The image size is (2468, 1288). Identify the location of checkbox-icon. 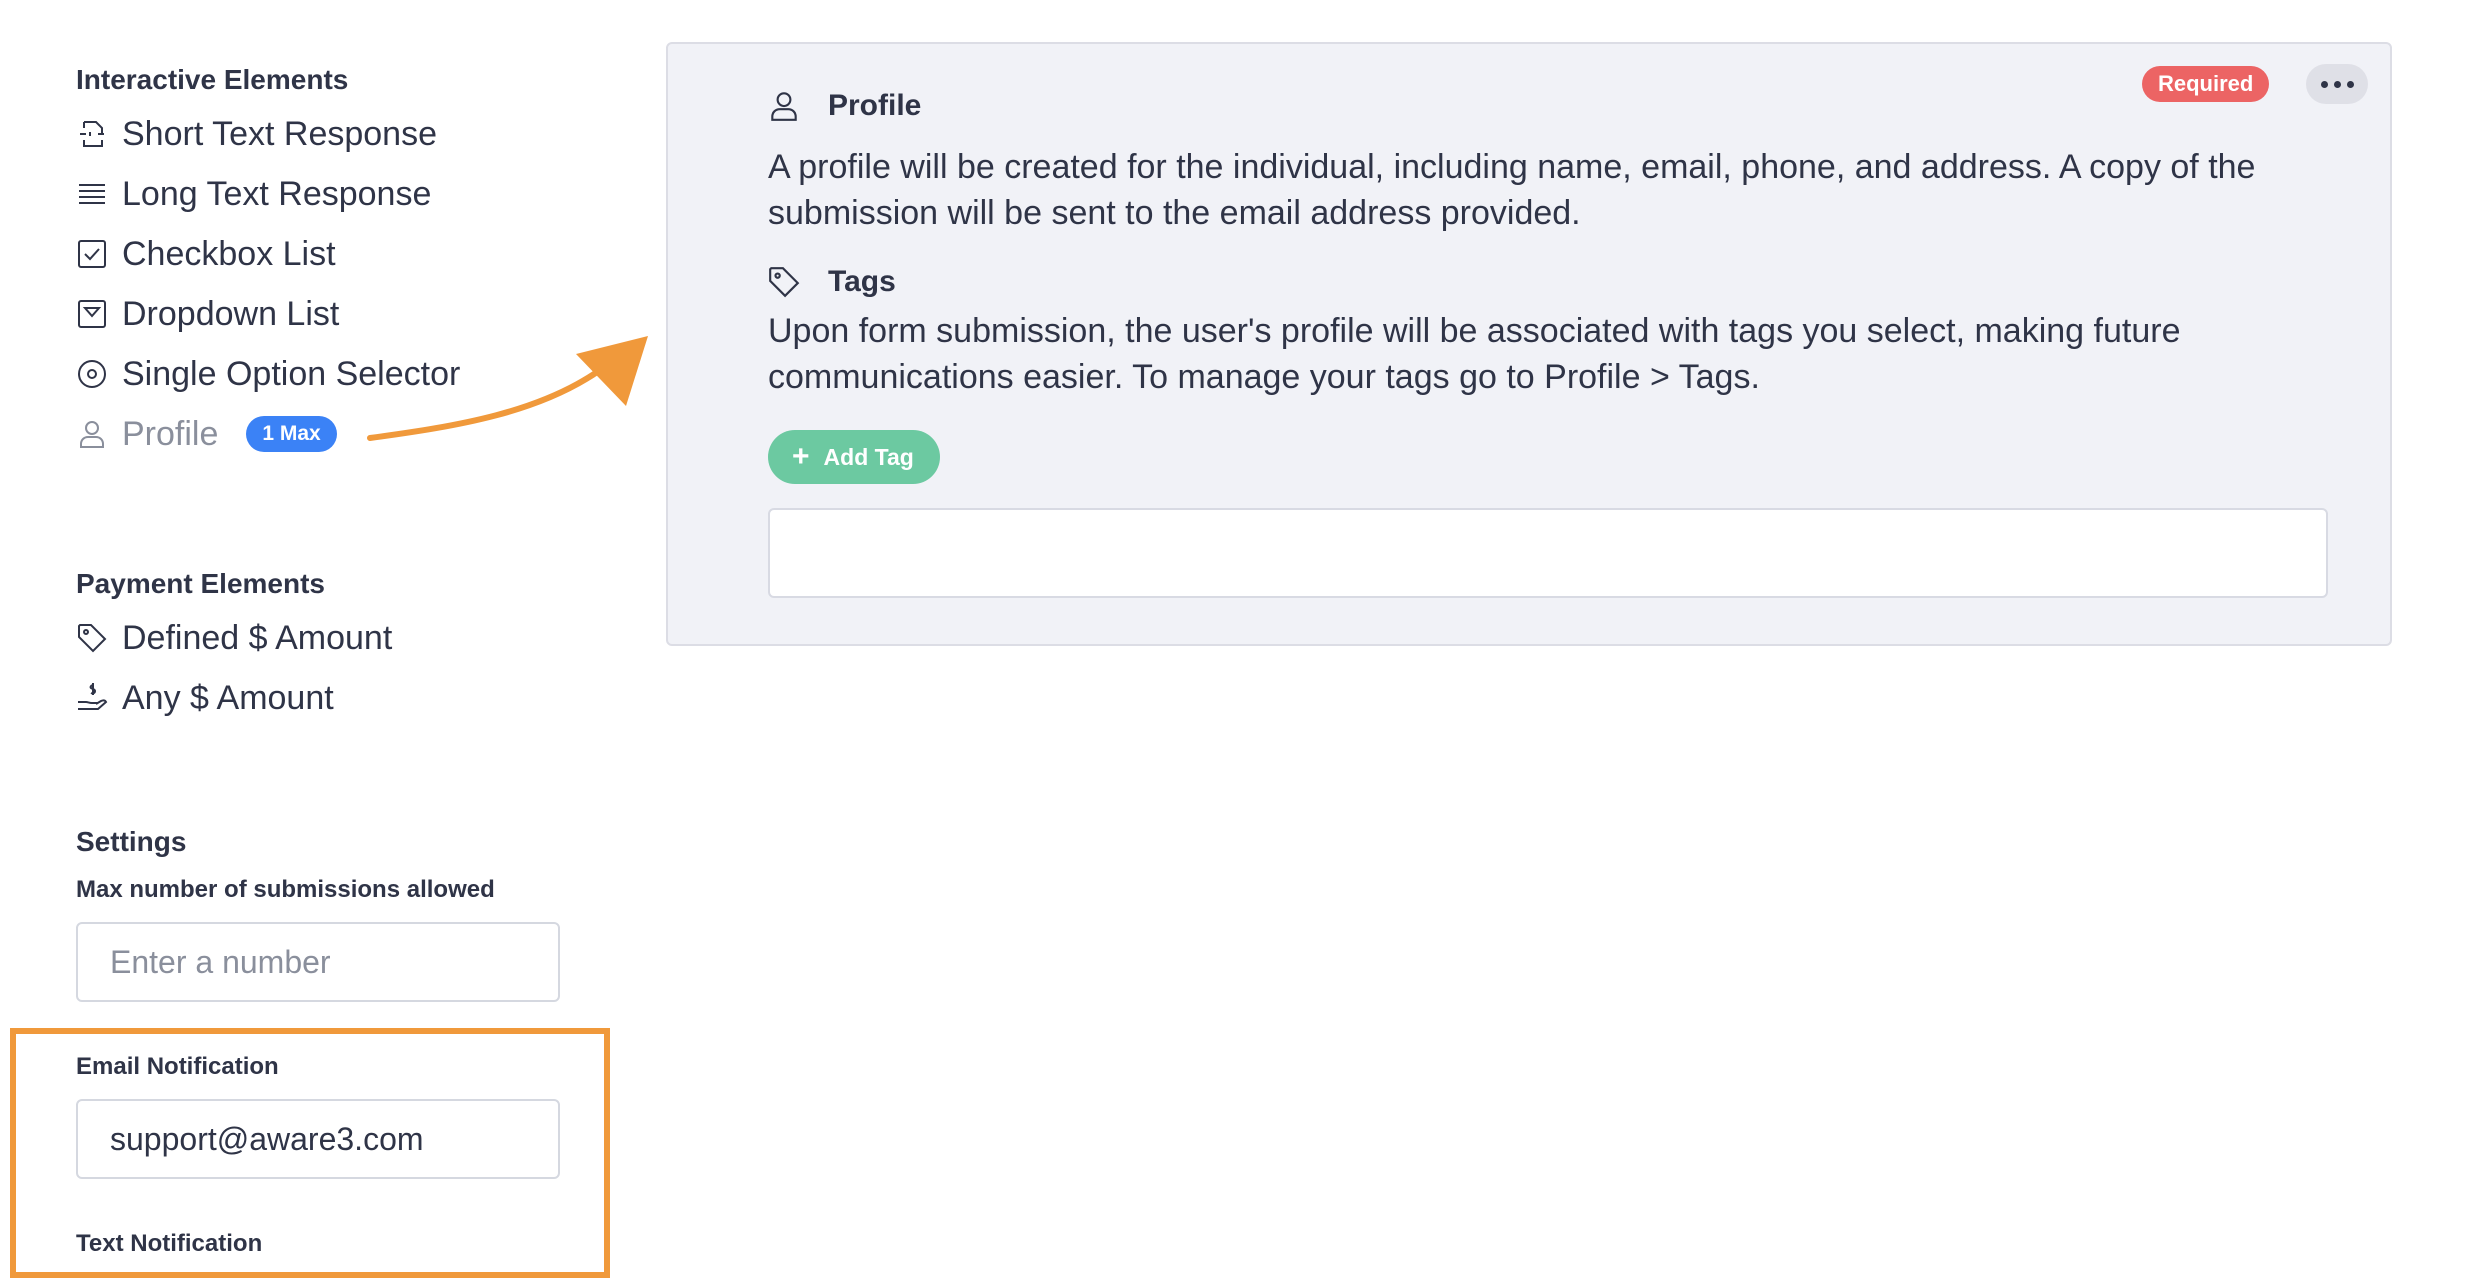
(92, 254).